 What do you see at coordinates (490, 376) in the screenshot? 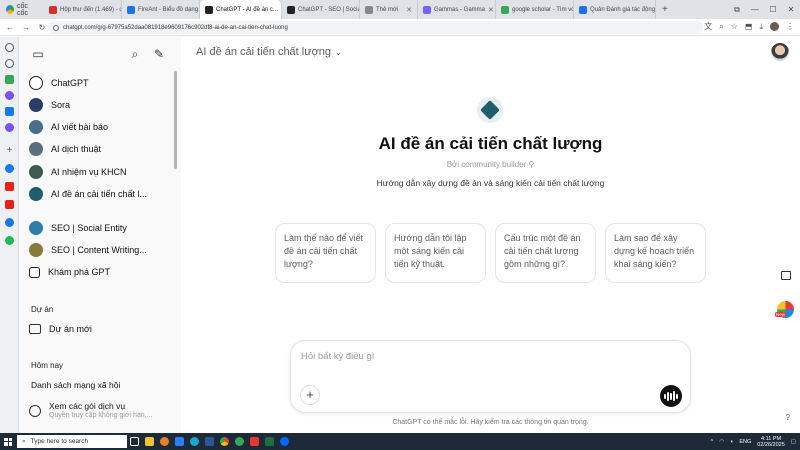
I see `composer: +` at bounding box center [490, 376].